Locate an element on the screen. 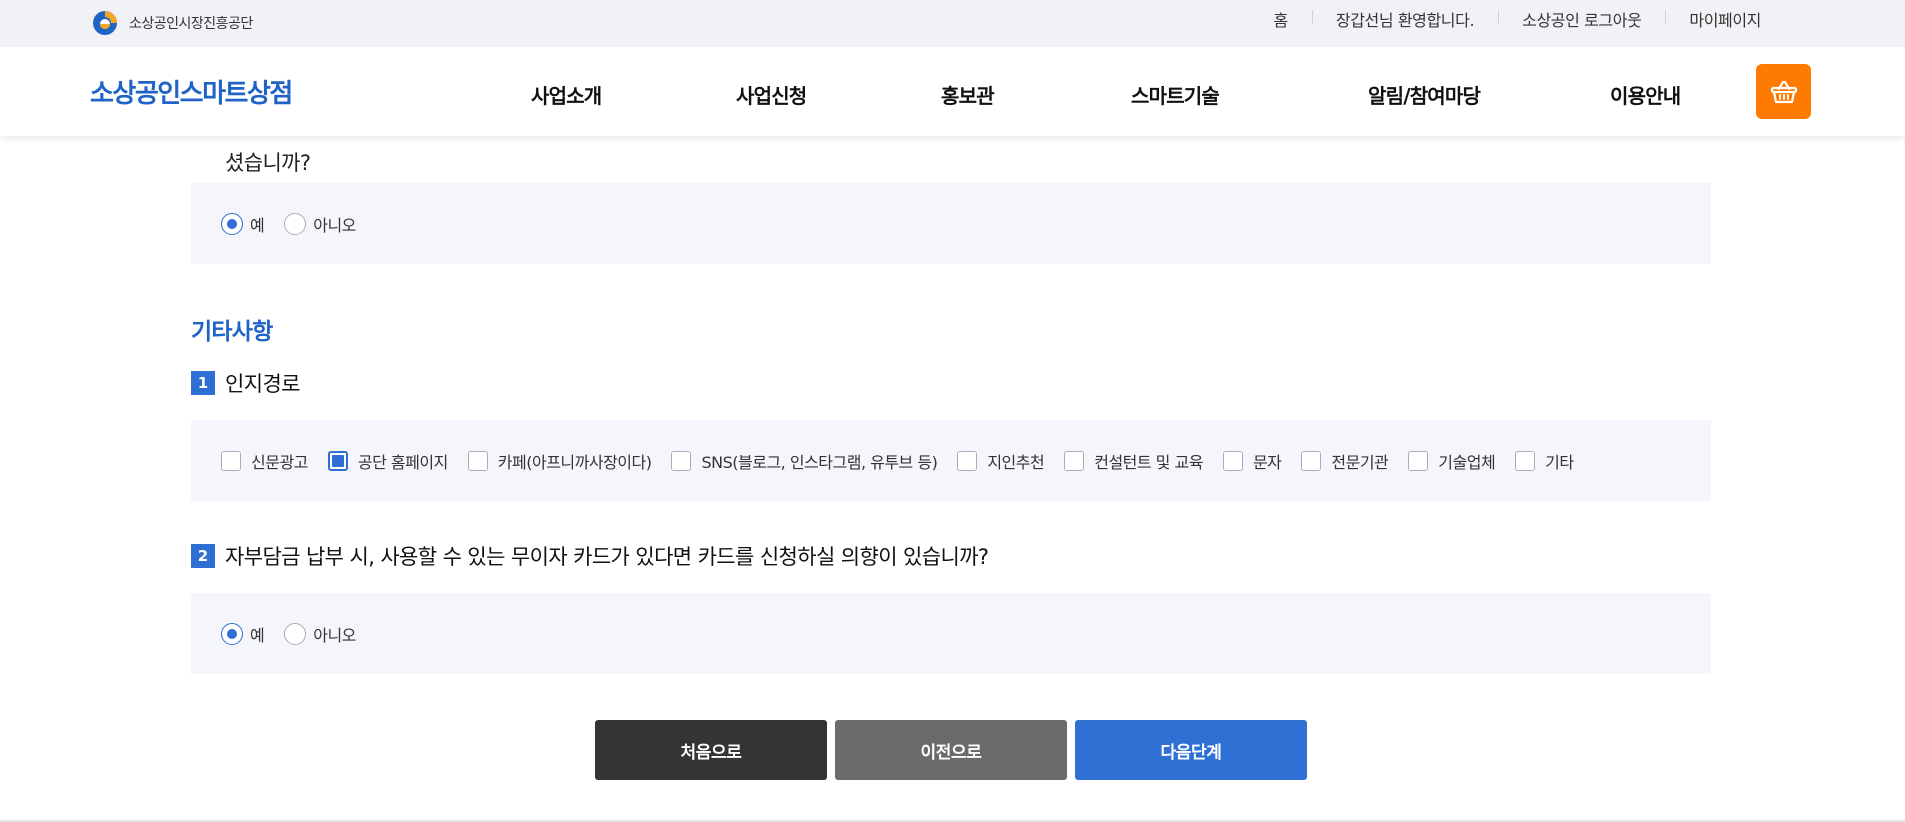 The width and height of the screenshot is (1905, 822). q2-option-yes: 예 is located at coordinates (243, 634).